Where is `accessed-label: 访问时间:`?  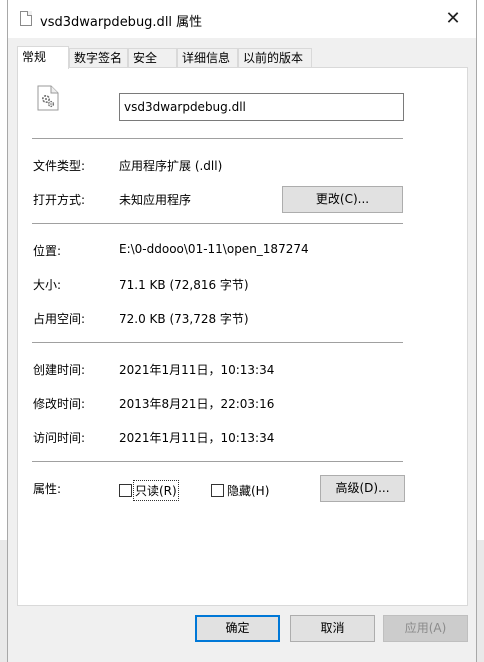
accessed-label: 访问时间: is located at coordinates (59, 438).